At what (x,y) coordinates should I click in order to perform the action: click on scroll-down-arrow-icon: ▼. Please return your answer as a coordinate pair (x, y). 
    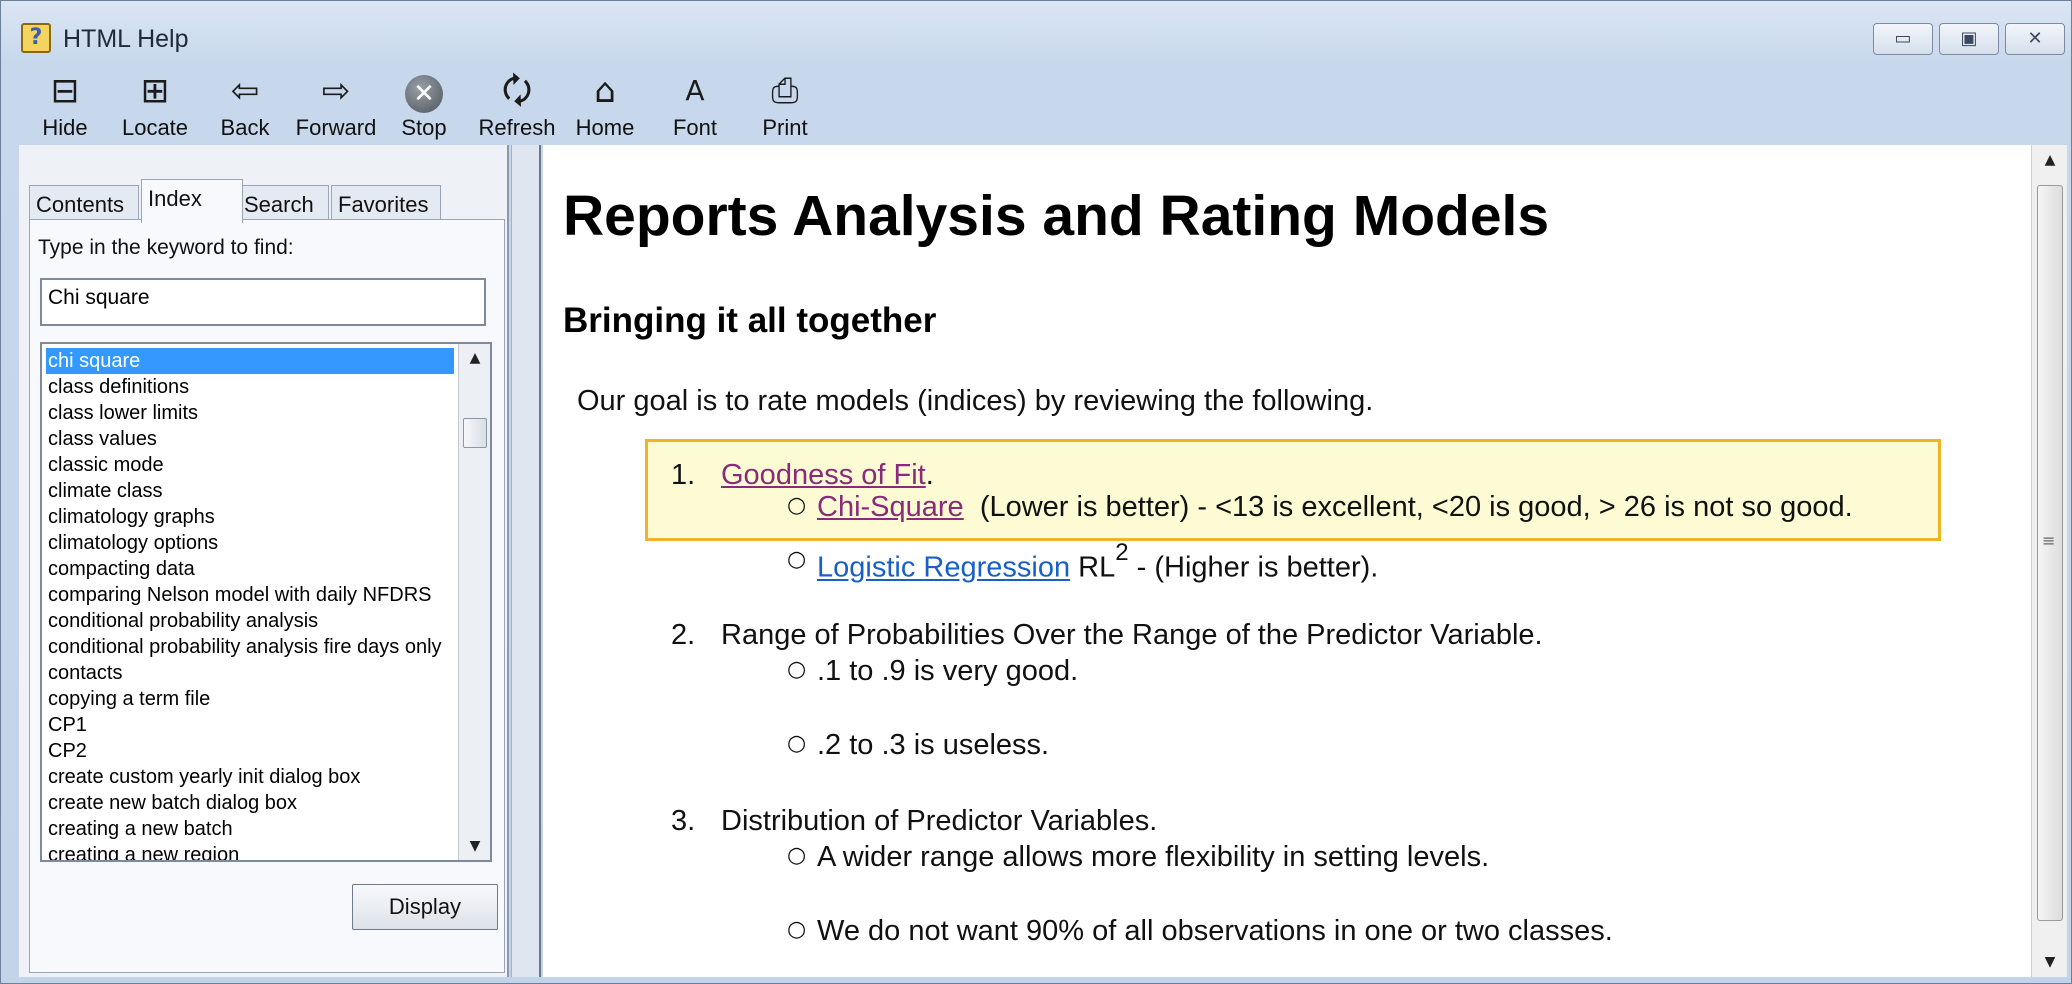
    Looking at the image, I should click on (474, 846).